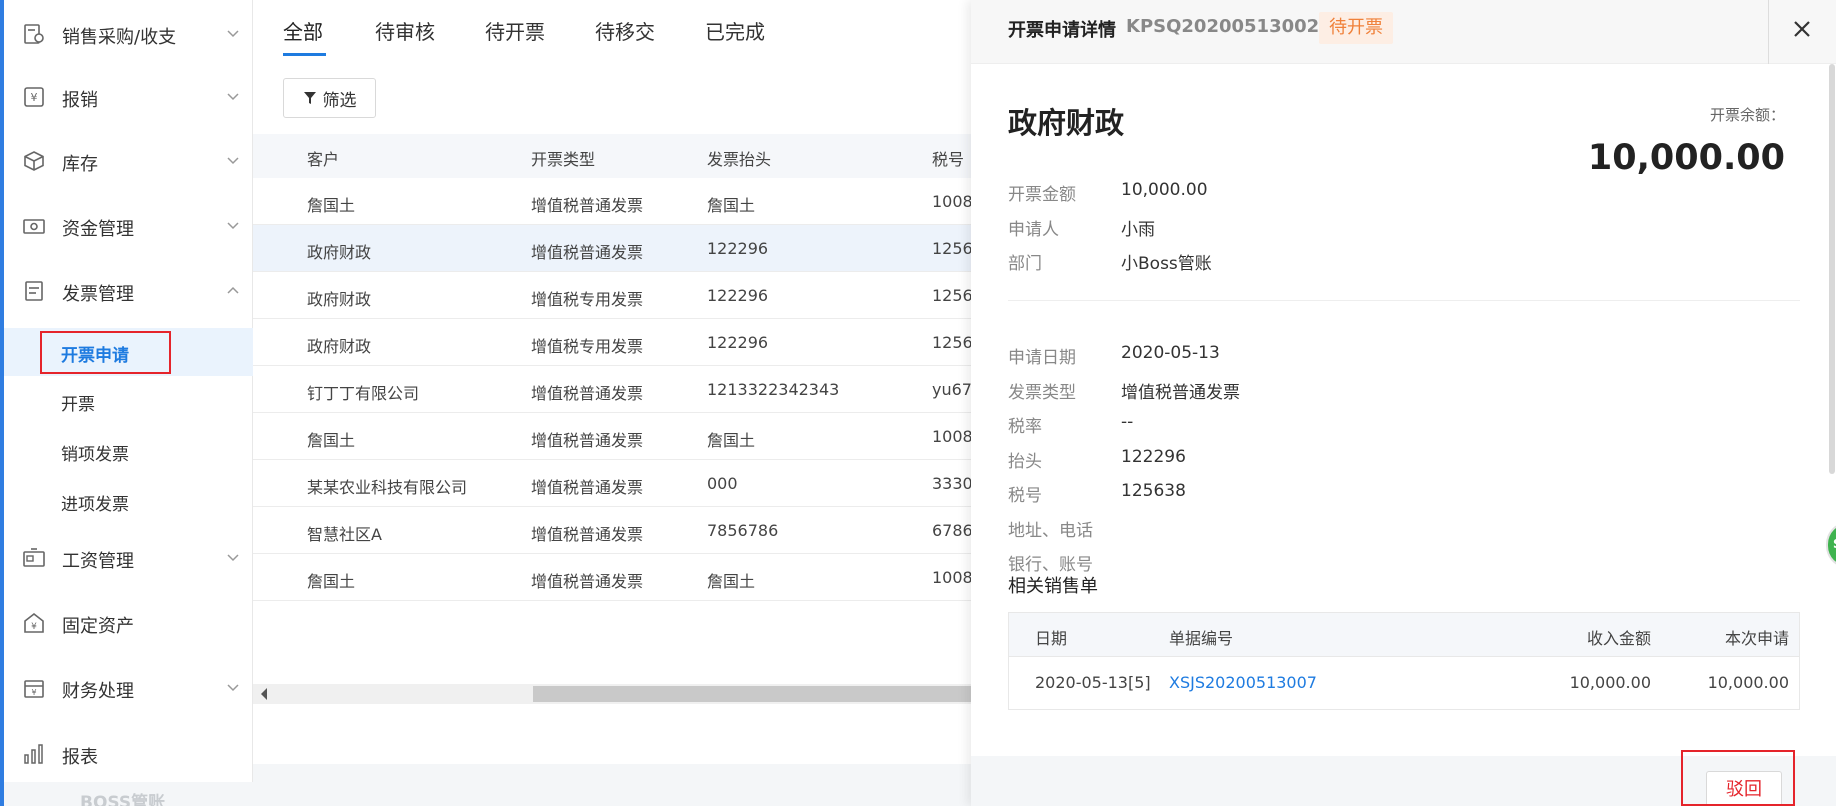 The height and width of the screenshot is (806, 1836). Describe the element at coordinates (98, 691) in the screenshot. I see `sidebar-item-label: 财务处理` at that location.